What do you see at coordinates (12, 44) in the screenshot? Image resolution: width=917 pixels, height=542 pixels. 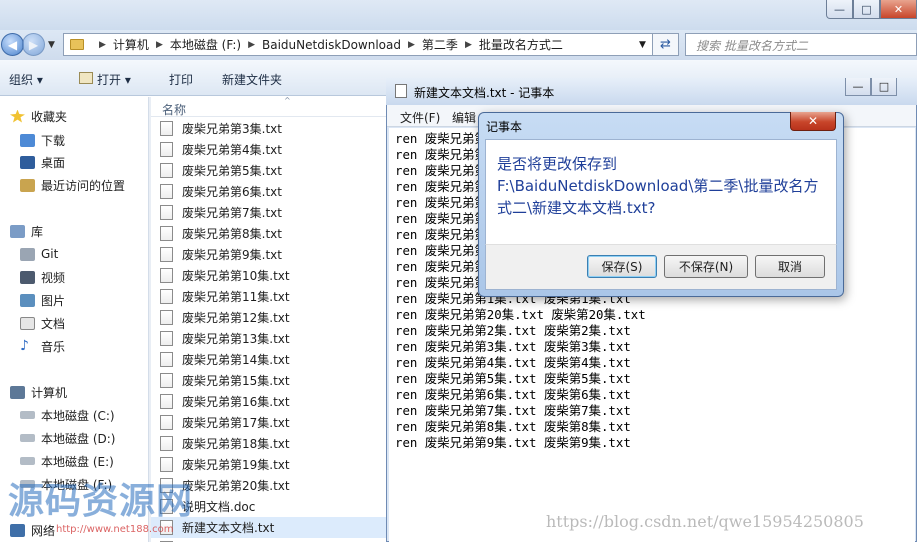 I see `back-button: ◀` at bounding box center [12, 44].